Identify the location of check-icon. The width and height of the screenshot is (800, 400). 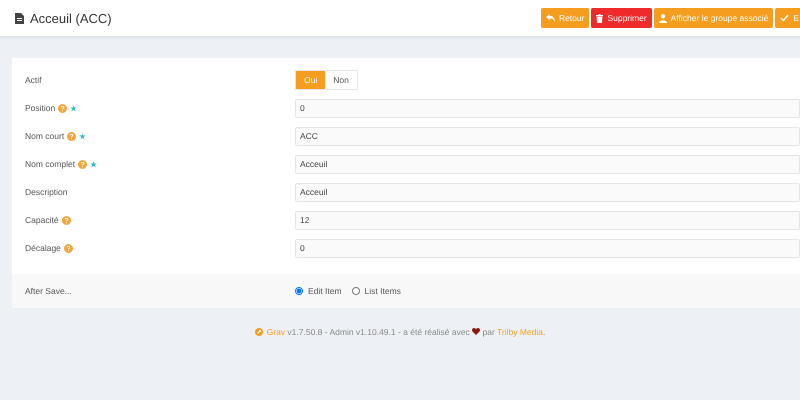
(785, 18).